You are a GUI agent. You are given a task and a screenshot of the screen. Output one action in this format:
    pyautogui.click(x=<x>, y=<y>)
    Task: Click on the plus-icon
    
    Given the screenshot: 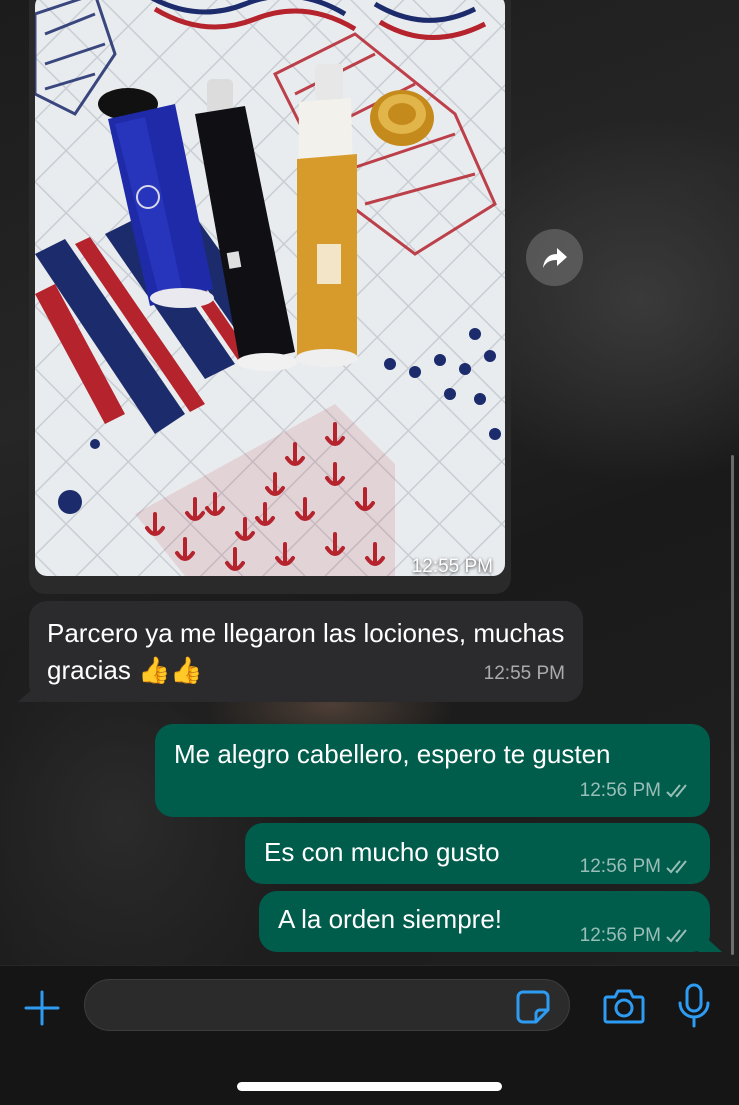 What is the action you would take?
    pyautogui.click(x=42, y=1008)
    